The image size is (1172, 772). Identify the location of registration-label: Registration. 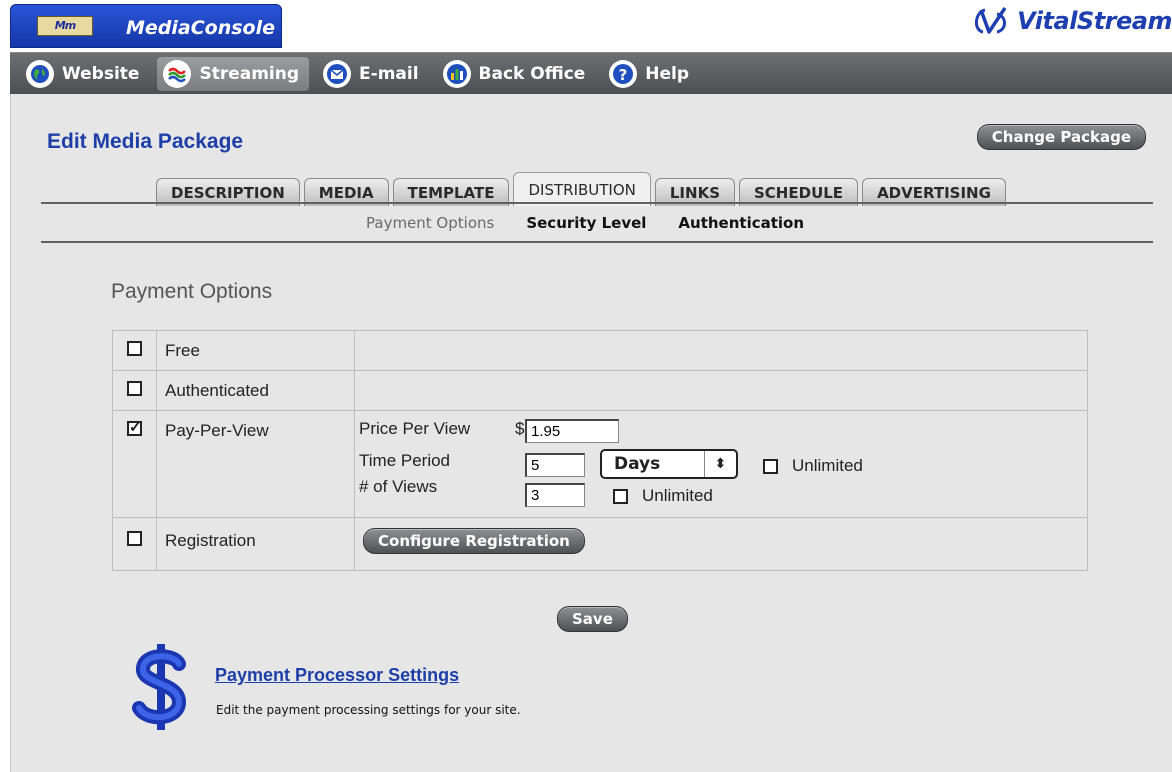
(255, 544).